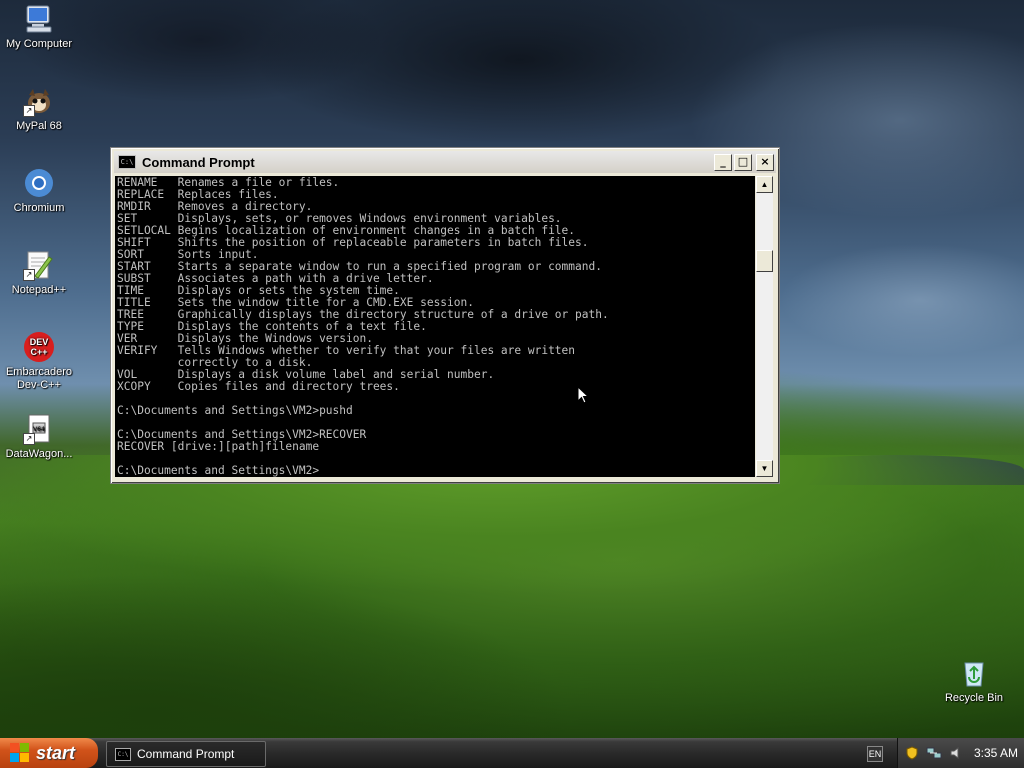 The height and width of the screenshot is (768, 1024). What do you see at coordinates (39, 385) in the screenshot?
I see `desktop-icon-label-line2: Dev-C++` at bounding box center [39, 385].